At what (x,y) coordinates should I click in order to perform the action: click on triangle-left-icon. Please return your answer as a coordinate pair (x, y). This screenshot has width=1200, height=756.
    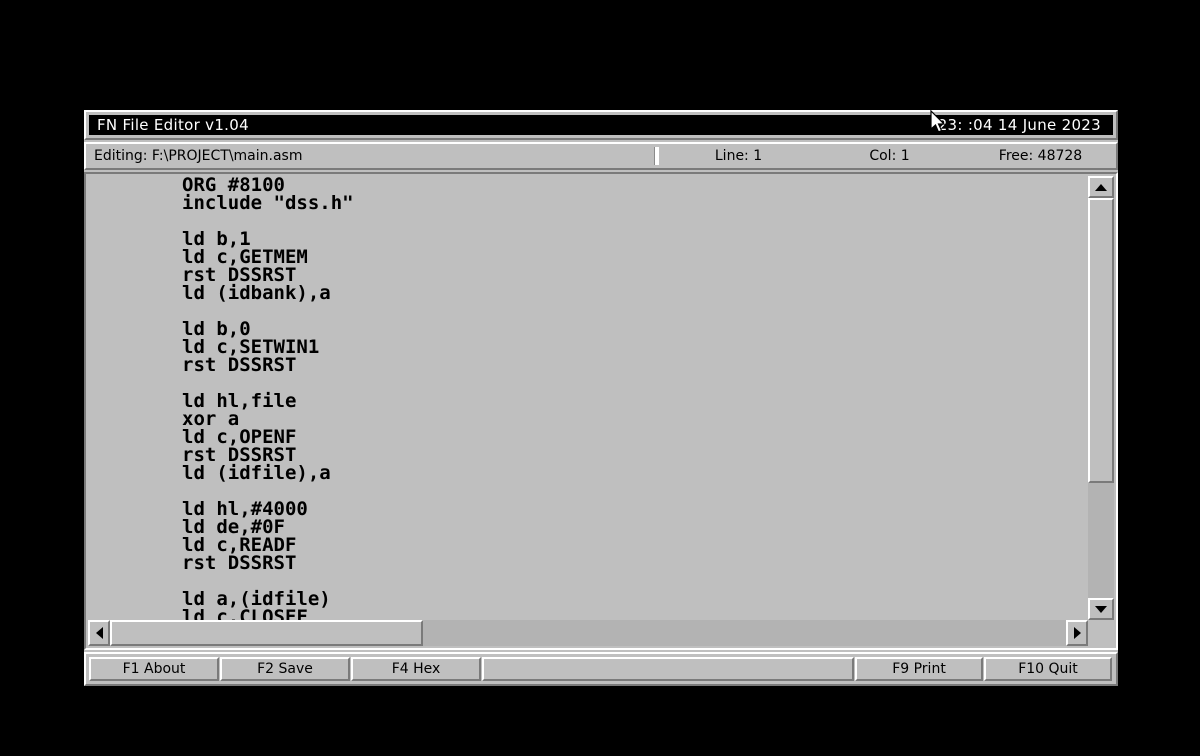
    Looking at the image, I should click on (99, 633).